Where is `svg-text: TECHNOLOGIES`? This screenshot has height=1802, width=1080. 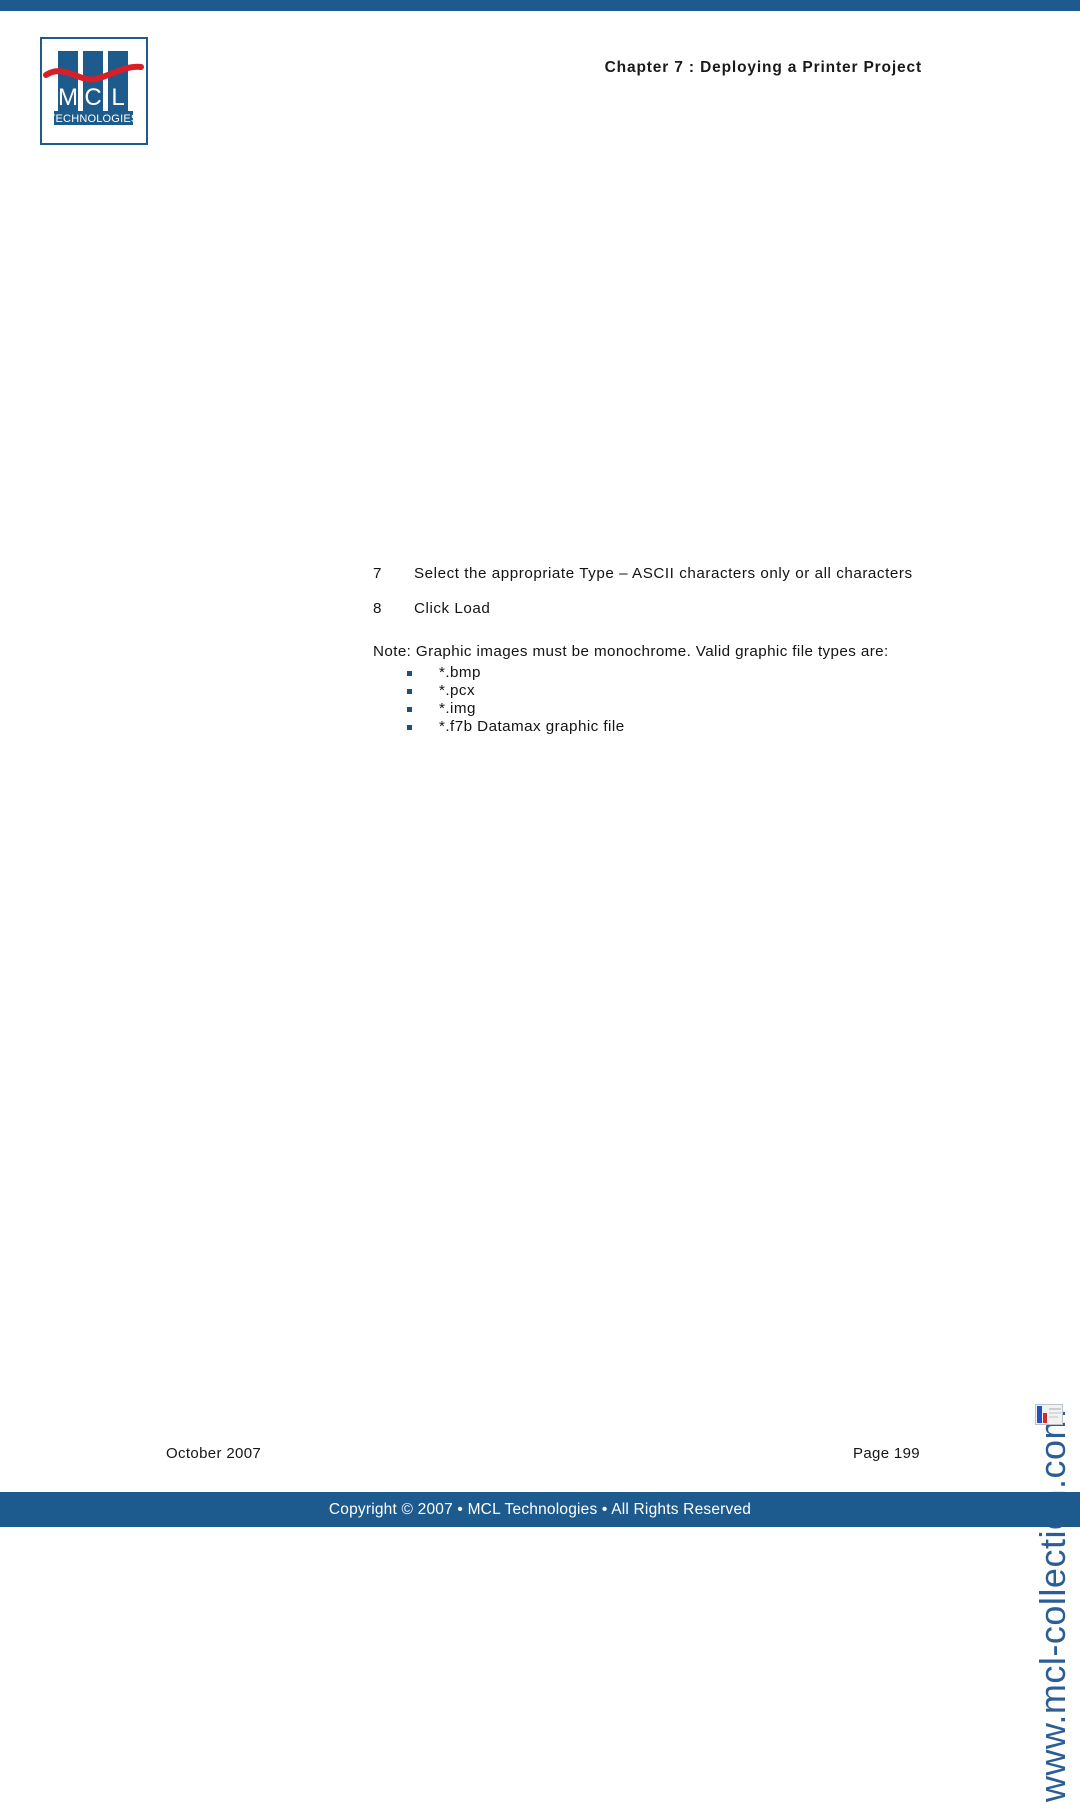
svg-text: TECHNOLOGIES is located at coordinates (94, 119).